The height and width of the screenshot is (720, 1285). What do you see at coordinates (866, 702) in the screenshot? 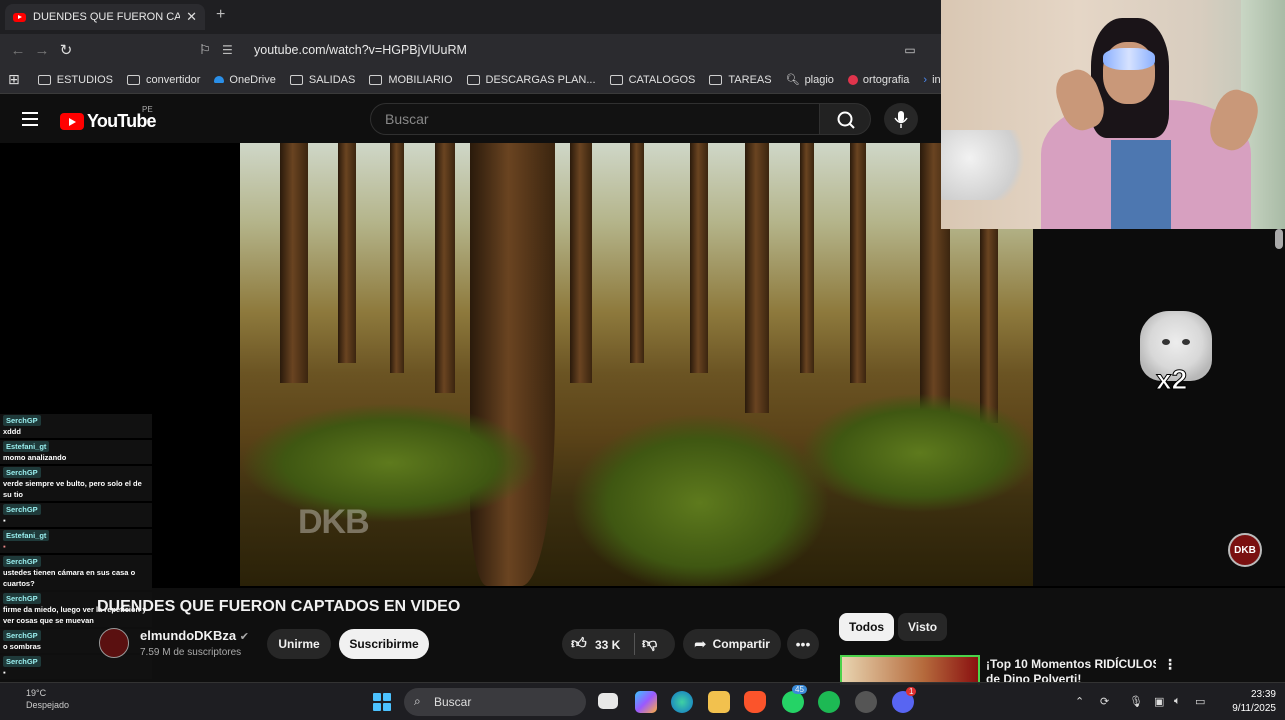
I see `chatgpt-icon` at bounding box center [866, 702].